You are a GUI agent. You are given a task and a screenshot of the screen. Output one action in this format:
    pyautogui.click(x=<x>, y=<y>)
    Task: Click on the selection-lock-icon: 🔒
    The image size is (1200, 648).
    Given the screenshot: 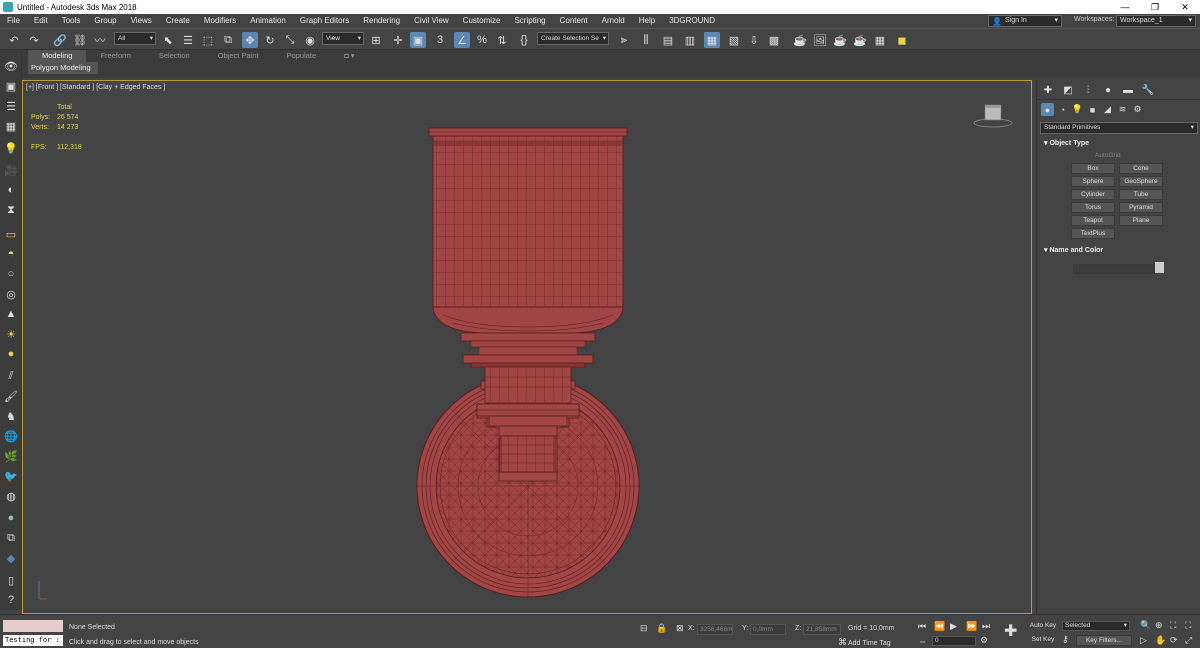 What is the action you would take?
    pyautogui.click(x=661, y=628)
    